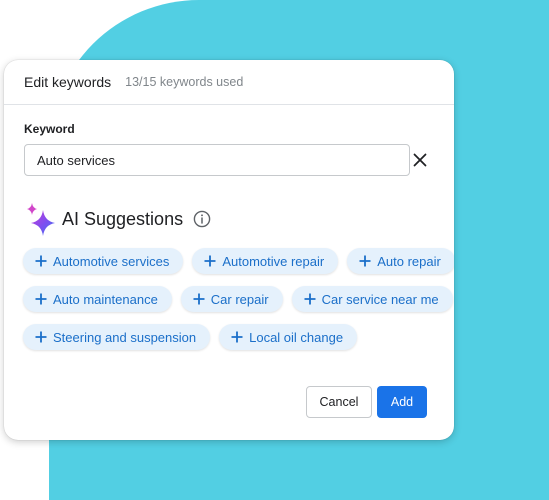 This screenshot has height=500, width=549. What do you see at coordinates (123, 218) in the screenshot?
I see `ai-suggestions-title: AI Suggestions` at bounding box center [123, 218].